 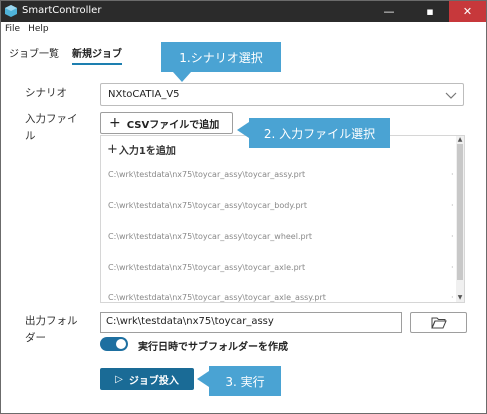 I want to click on tab-new-job: 新規ジョブ, so click(x=97, y=55).